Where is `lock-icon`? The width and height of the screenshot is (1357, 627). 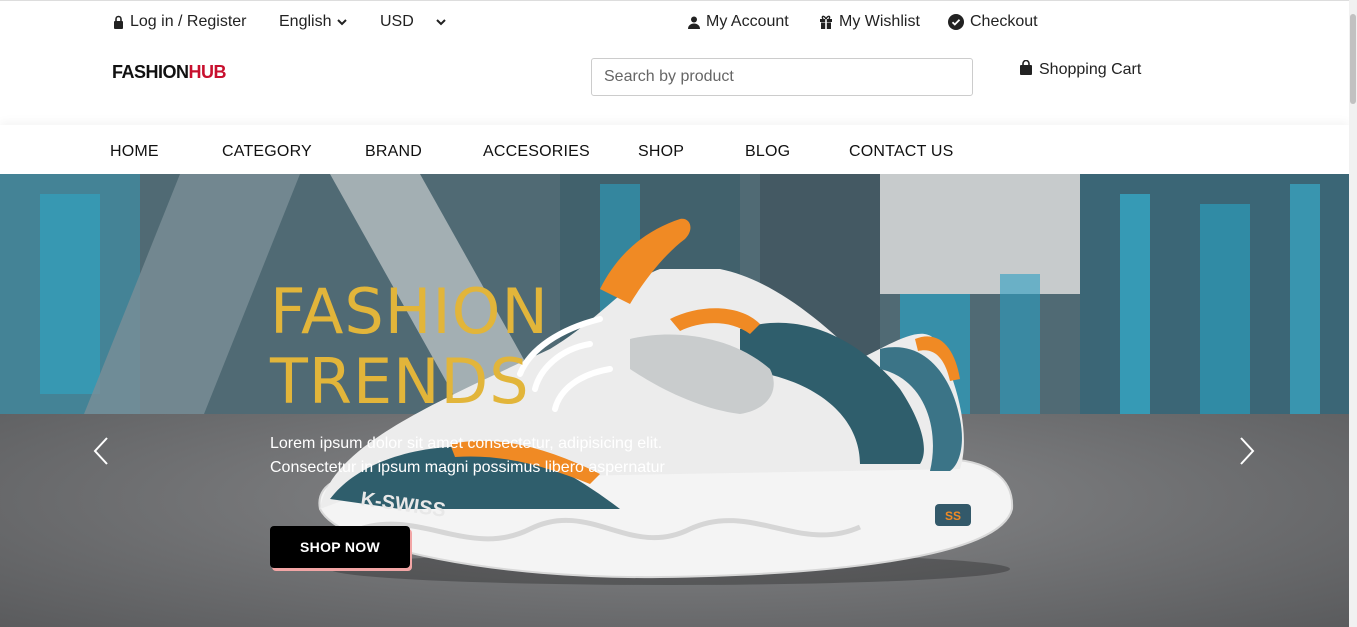 lock-icon is located at coordinates (118, 22).